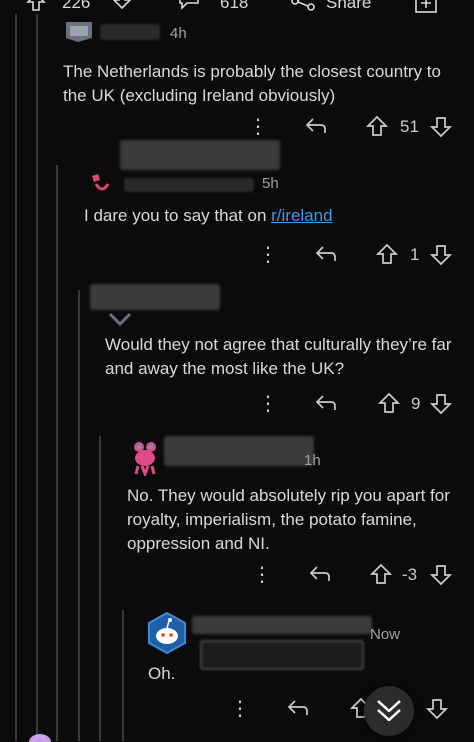  What do you see at coordinates (178, 33) in the screenshot?
I see `comment-time: 4h` at bounding box center [178, 33].